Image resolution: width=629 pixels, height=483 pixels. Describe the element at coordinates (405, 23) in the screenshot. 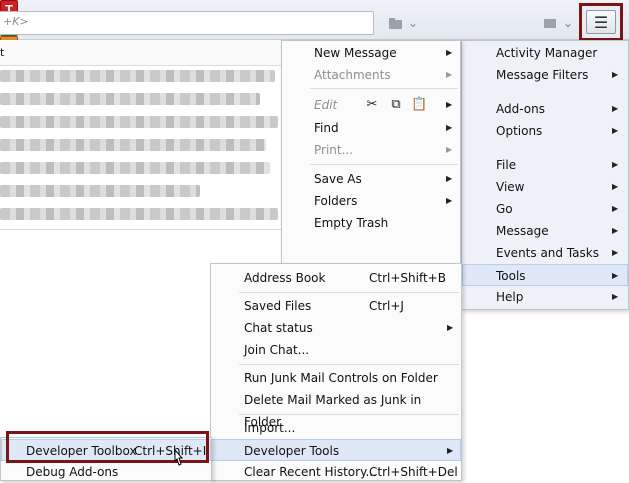

I see `folder-dropdown-button: ⌄` at that location.